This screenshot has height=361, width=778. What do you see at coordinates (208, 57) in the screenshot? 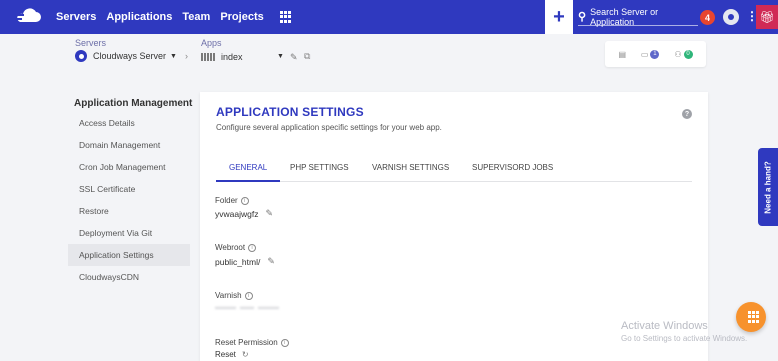
I see `app-icon` at bounding box center [208, 57].